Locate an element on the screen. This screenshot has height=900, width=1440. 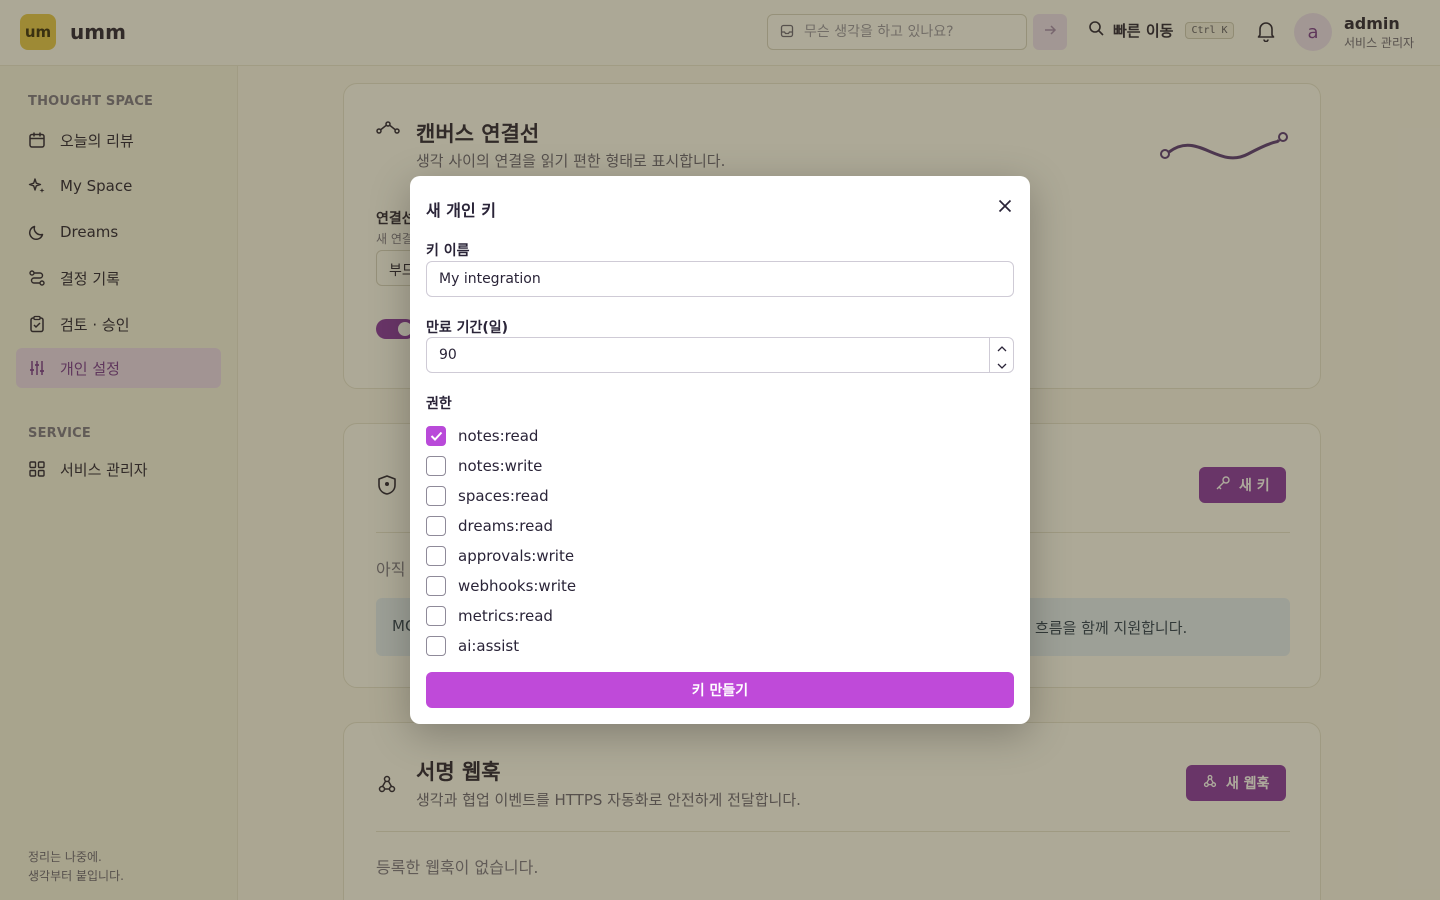
expiry-label: 만료 기간(일) is located at coordinates (467, 328).